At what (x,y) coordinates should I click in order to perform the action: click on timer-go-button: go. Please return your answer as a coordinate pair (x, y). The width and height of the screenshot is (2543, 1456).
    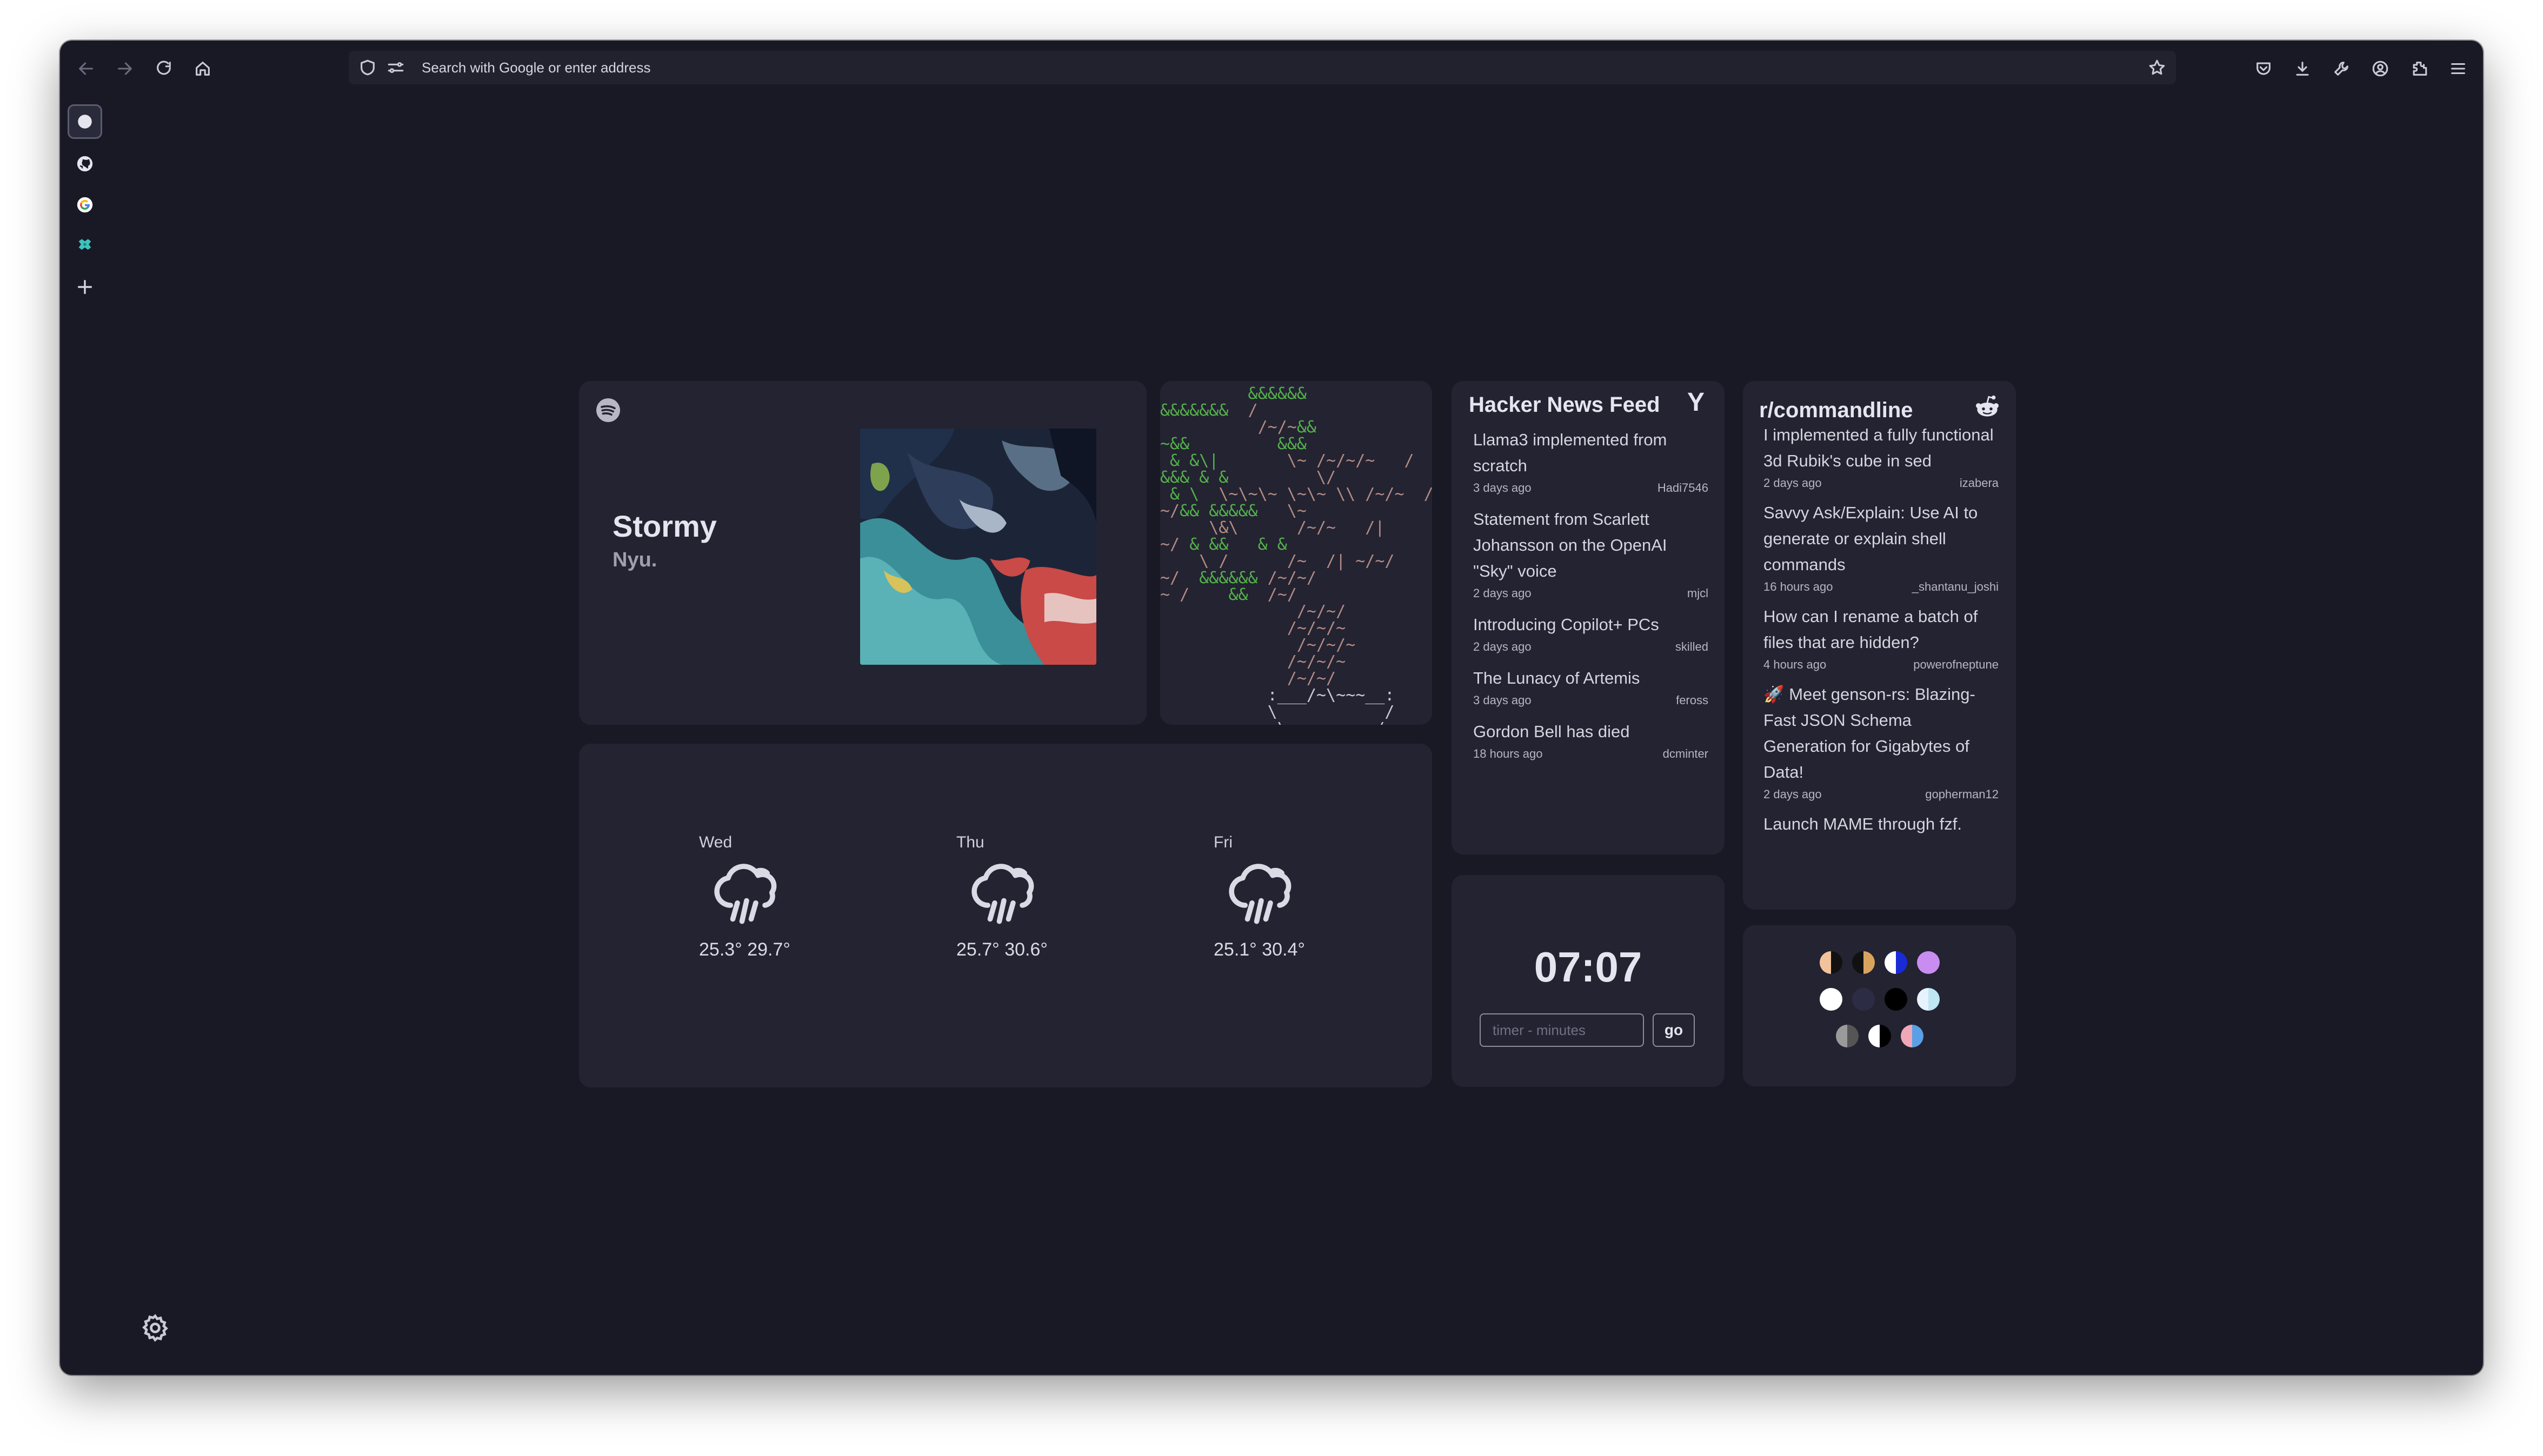
    Looking at the image, I should click on (1674, 1030).